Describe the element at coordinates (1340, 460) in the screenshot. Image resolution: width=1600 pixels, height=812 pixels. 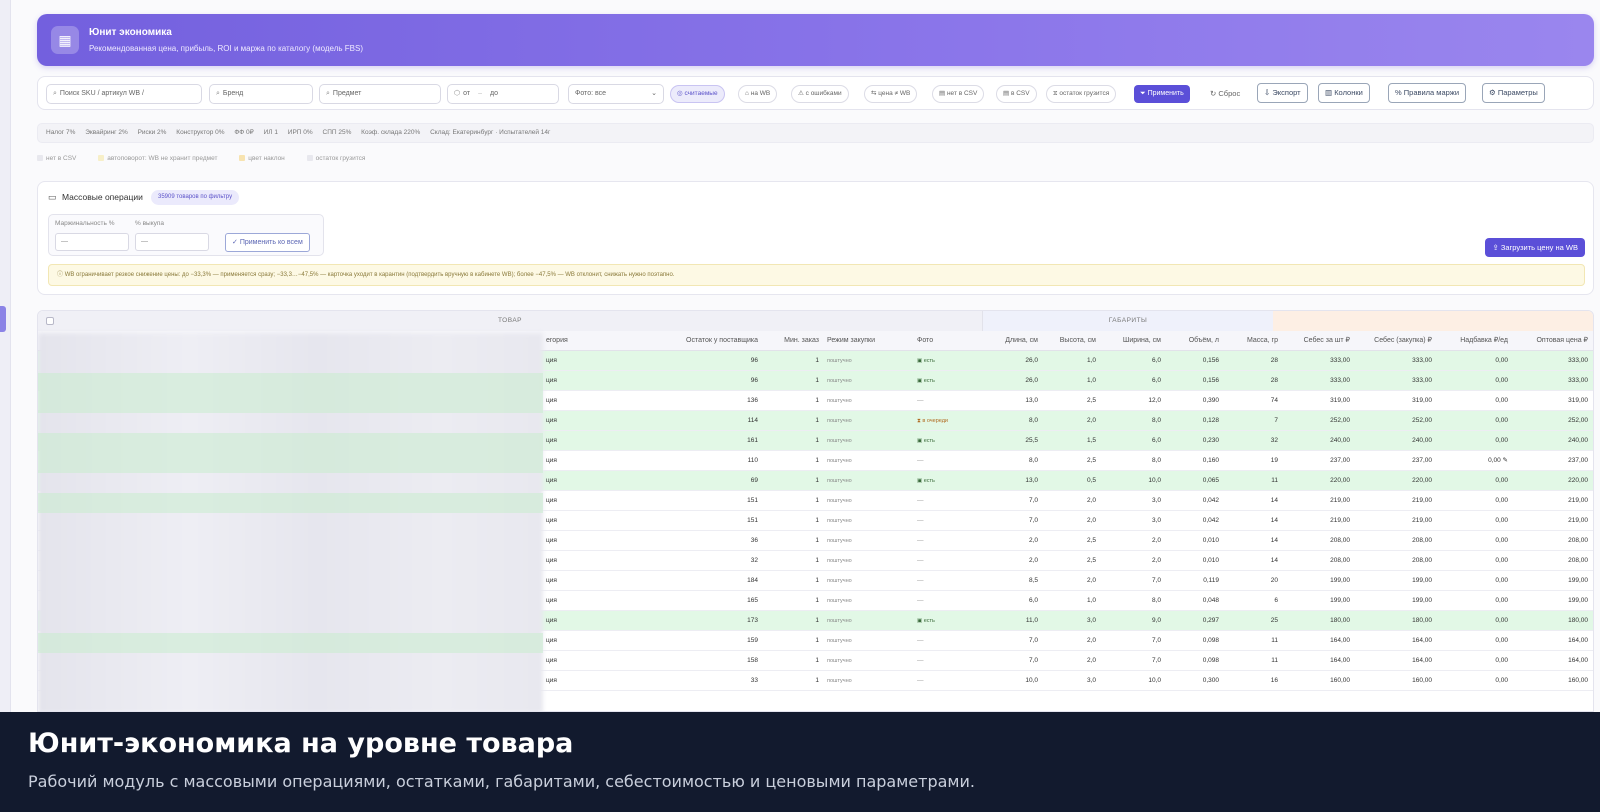
I see `cell-unit-cost: 237,00` at that location.